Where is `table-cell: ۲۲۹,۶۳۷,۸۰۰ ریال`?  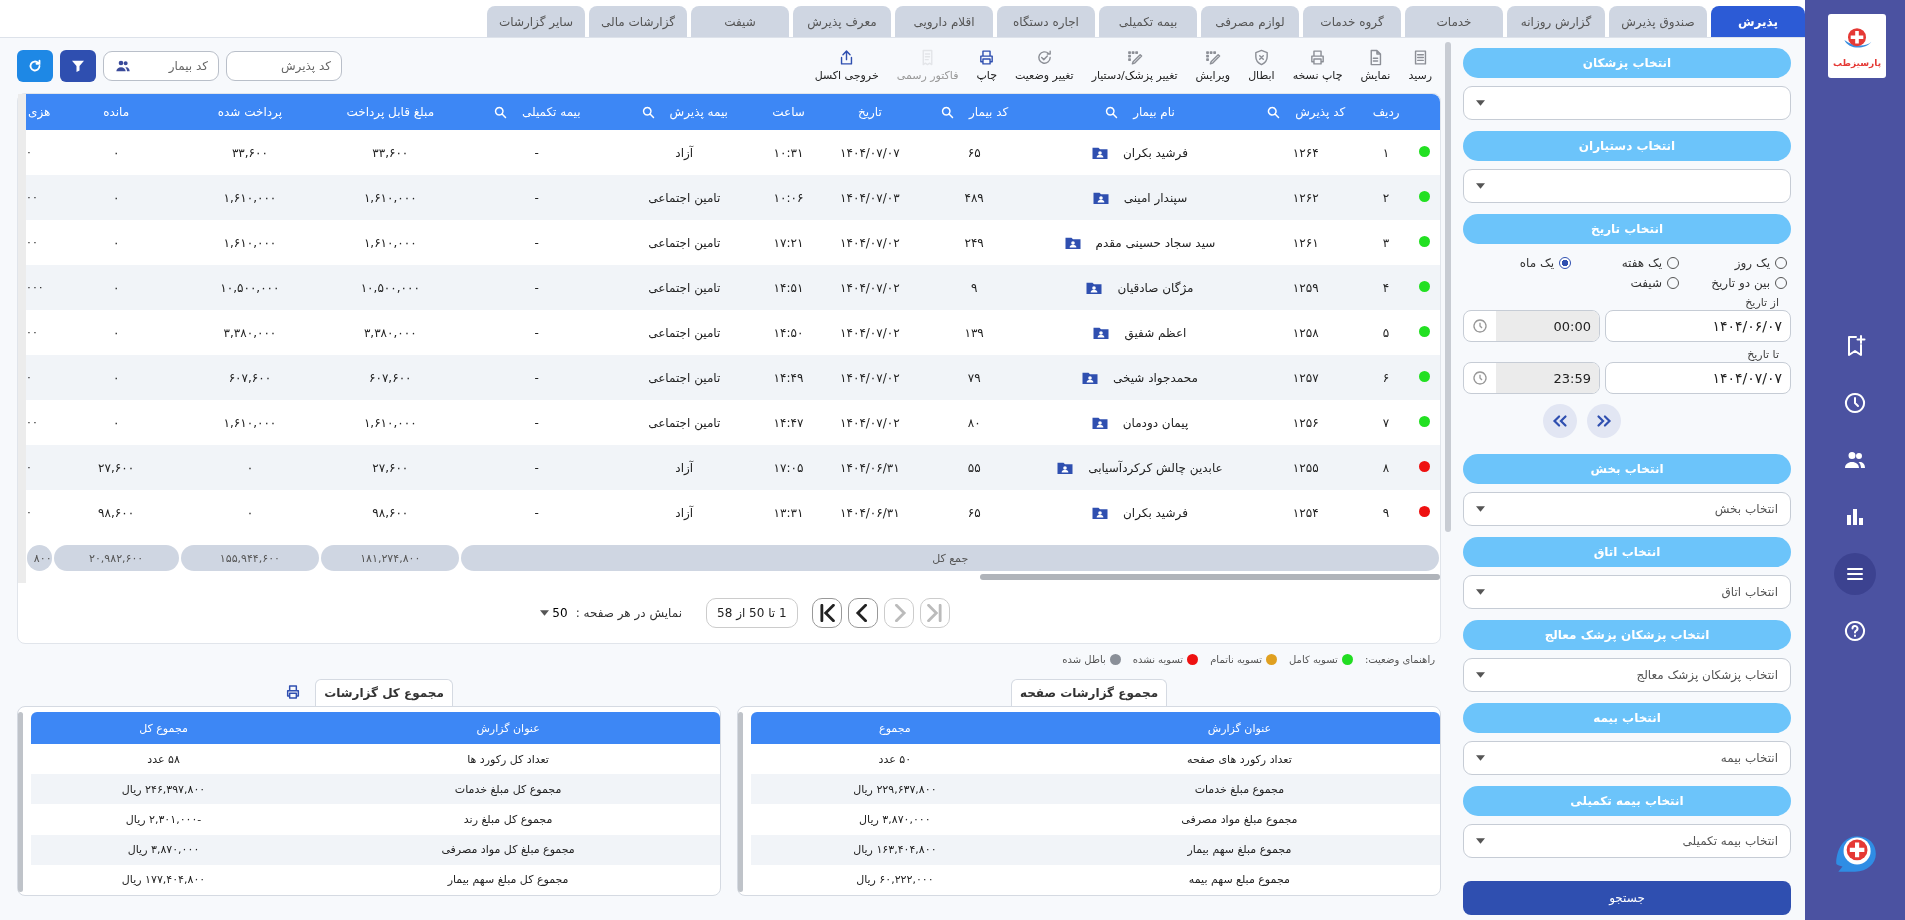
table-cell: ۲۲۹,۶۳۷,۸۰۰ ریال is located at coordinates (895, 789).